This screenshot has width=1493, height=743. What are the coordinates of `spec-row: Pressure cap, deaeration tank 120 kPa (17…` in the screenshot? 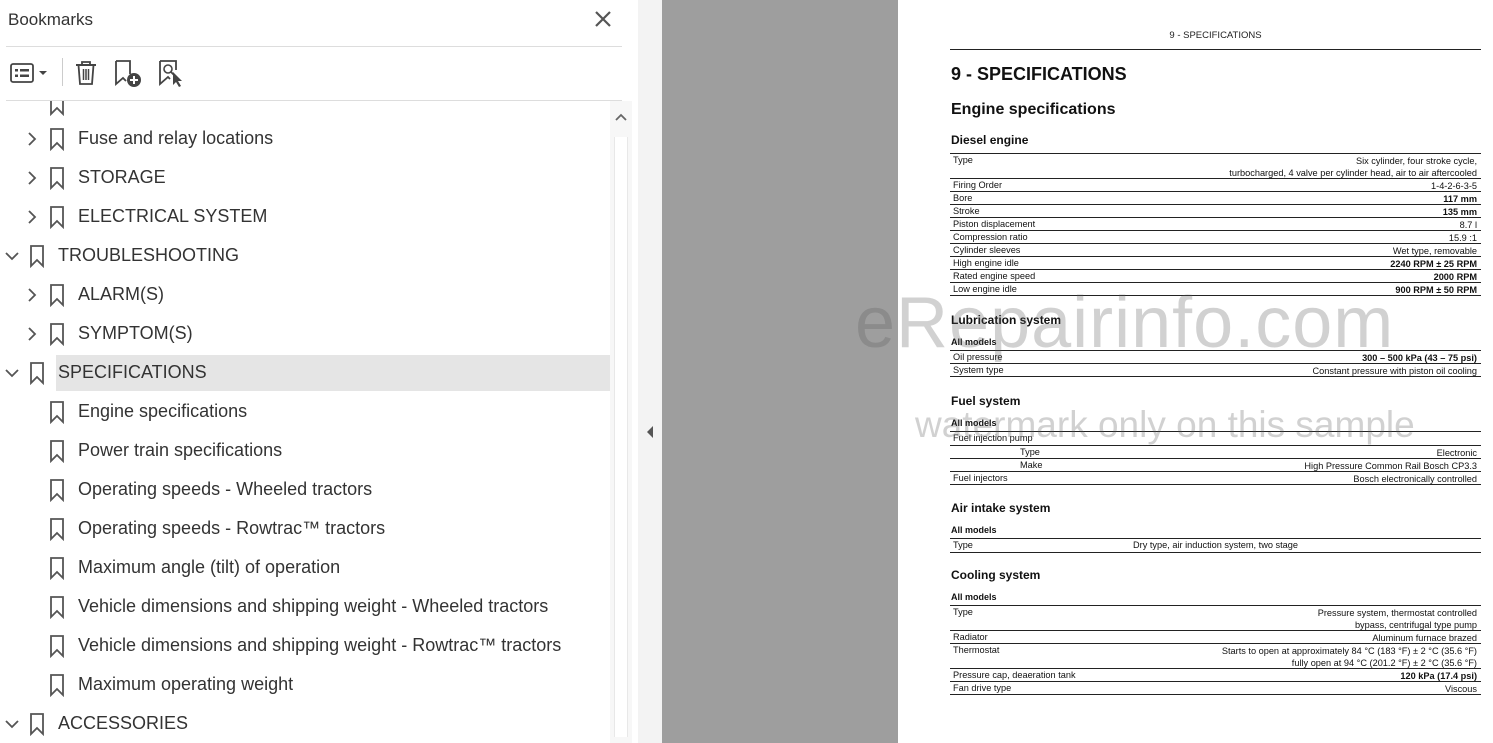 It's located at (1215, 675).